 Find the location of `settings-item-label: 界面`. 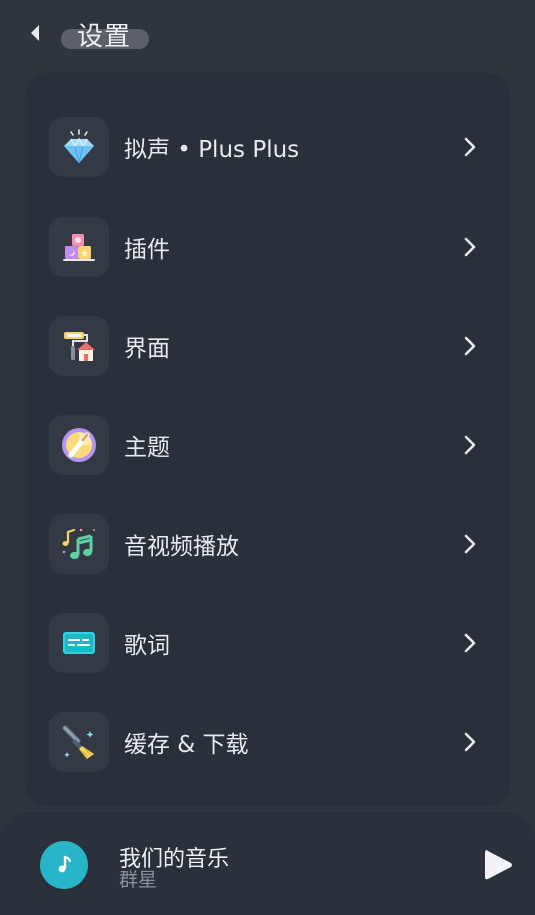

settings-item-label: 界面 is located at coordinates (147, 349).